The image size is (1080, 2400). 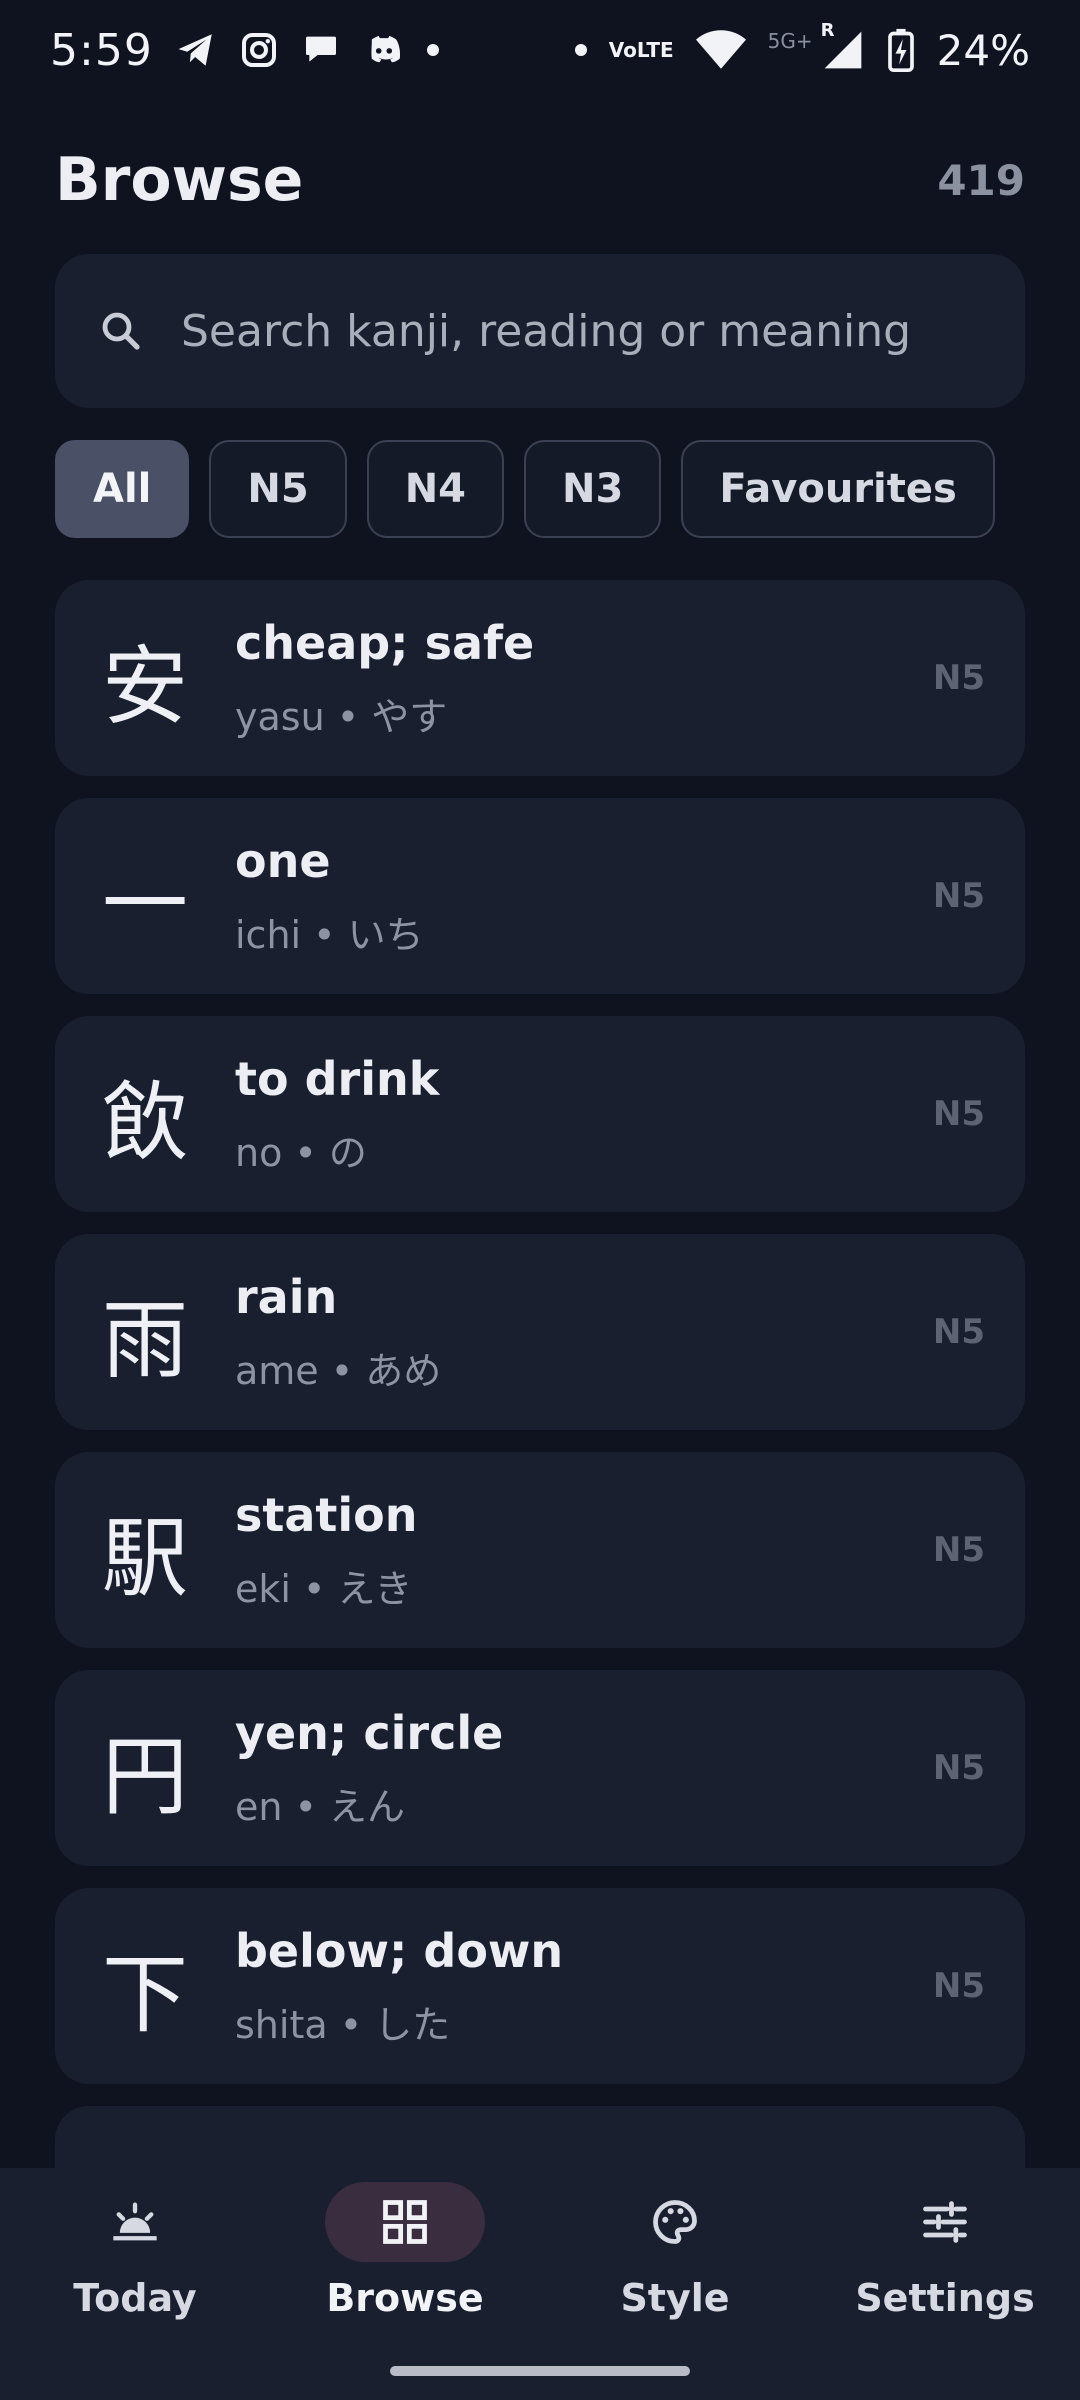 I want to click on kanji-card: 雨 rain ame • あめ N5, so click(x=540, y=1332).